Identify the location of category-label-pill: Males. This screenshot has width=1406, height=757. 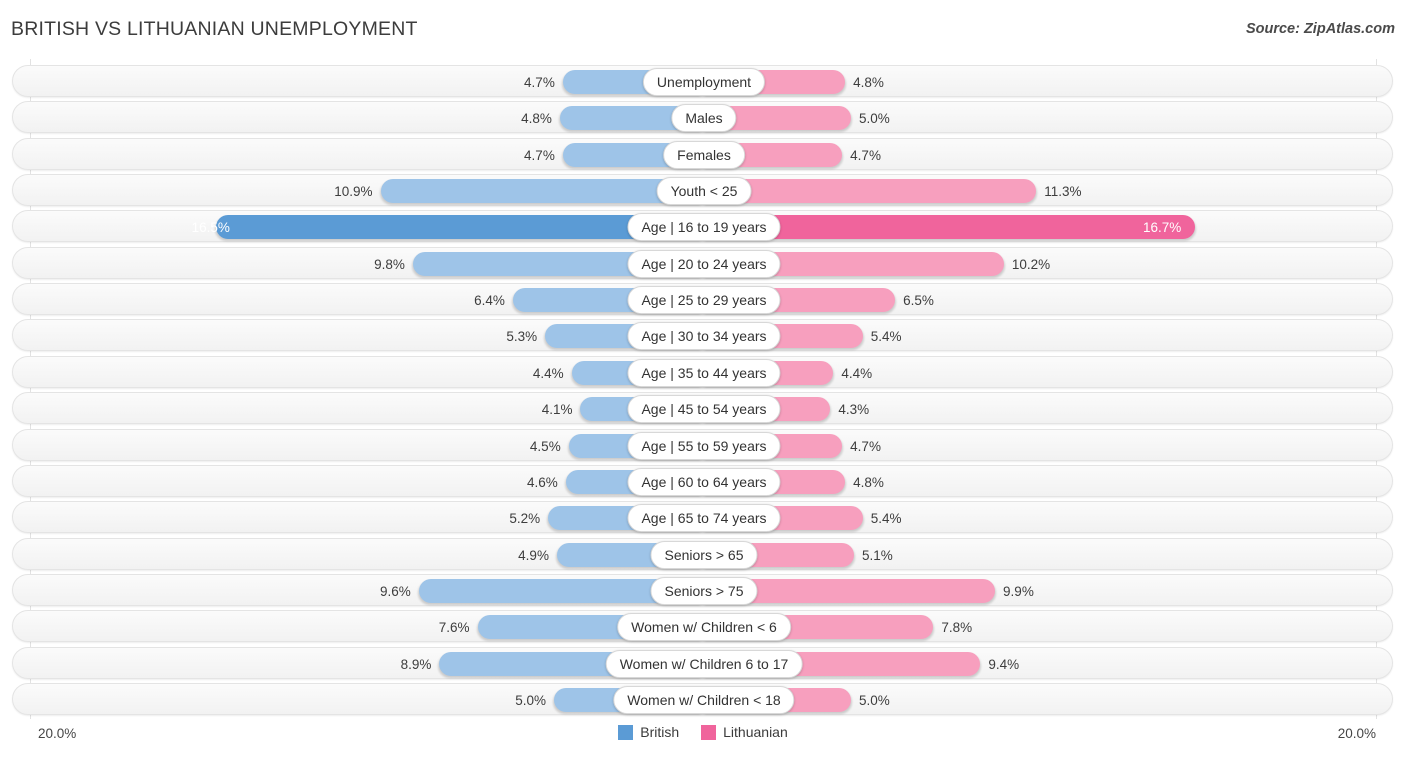
(704, 118).